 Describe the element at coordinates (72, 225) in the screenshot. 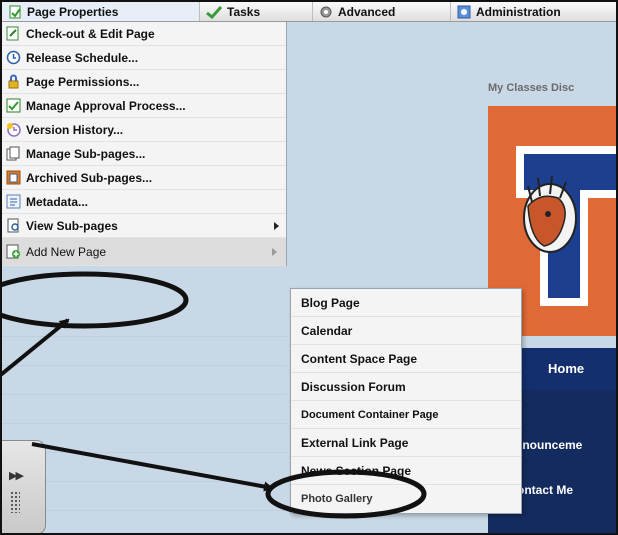

I see `menu-item-label: View Sub-pages` at that location.